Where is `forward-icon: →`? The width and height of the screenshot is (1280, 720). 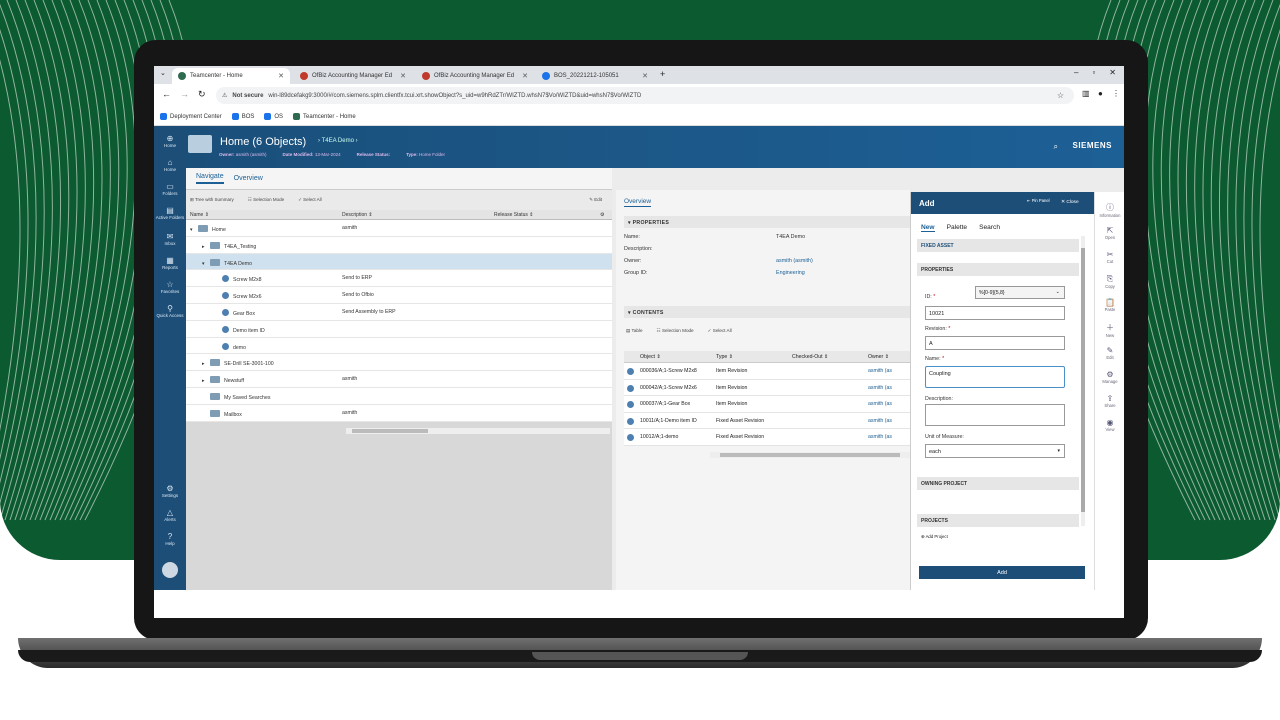
forward-icon: → is located at coordinates (184, 94).